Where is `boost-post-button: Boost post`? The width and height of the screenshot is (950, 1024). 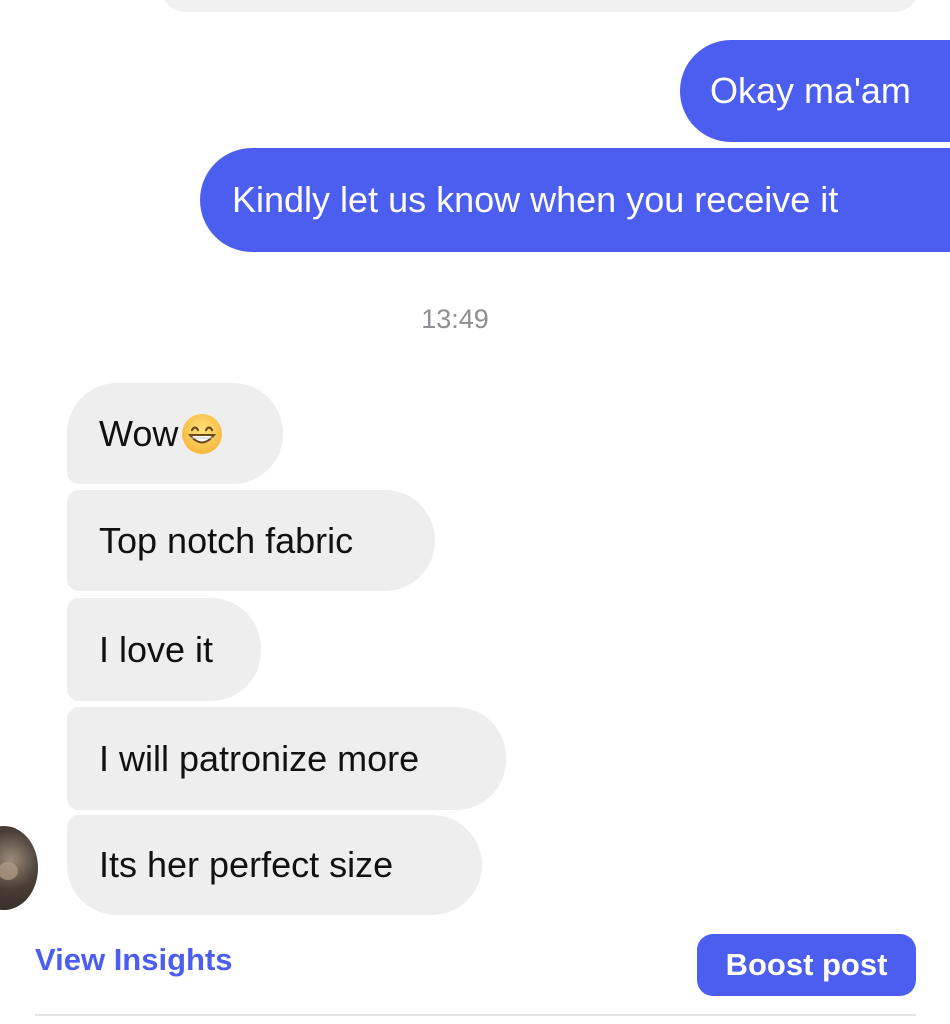 boost-post-button: Boost post is located at coordinates (806, 965).